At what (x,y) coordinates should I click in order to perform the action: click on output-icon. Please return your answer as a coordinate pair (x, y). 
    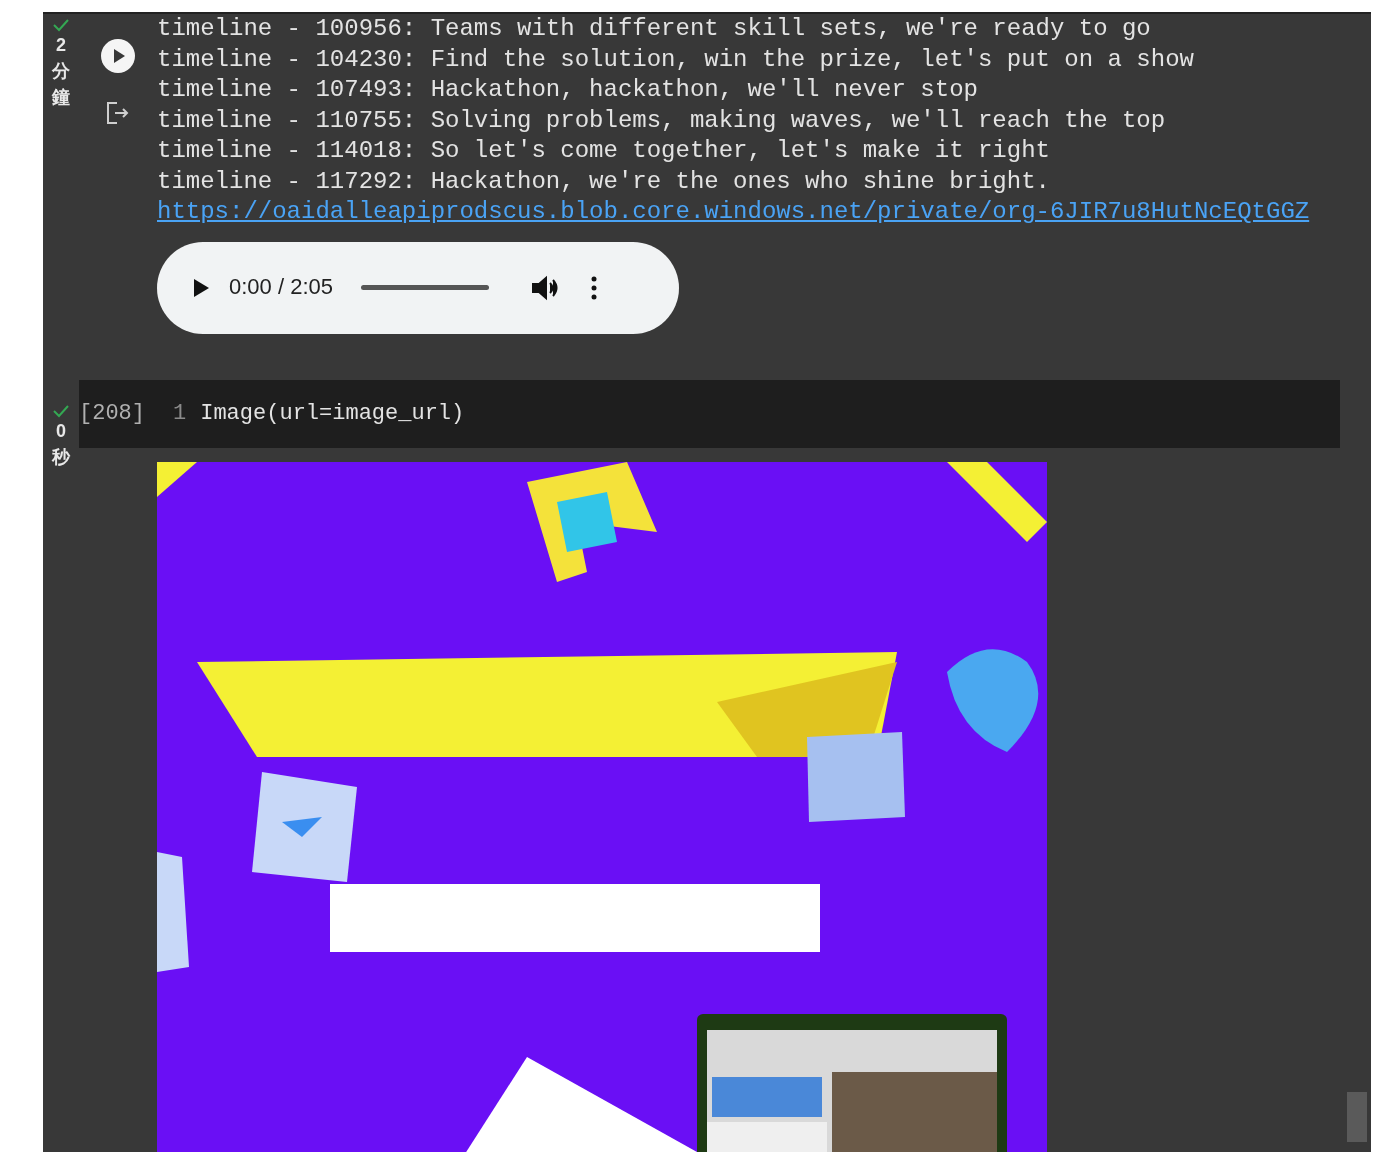
    Looking at the image, I should click on (118, 113).